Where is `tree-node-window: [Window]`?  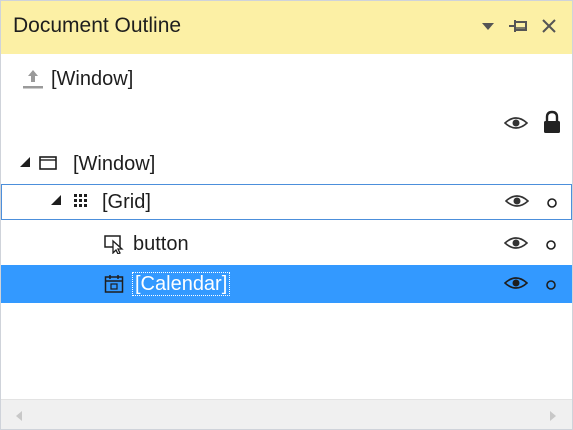 tree-node-window: [Window] is located at coordinates (286, 164).